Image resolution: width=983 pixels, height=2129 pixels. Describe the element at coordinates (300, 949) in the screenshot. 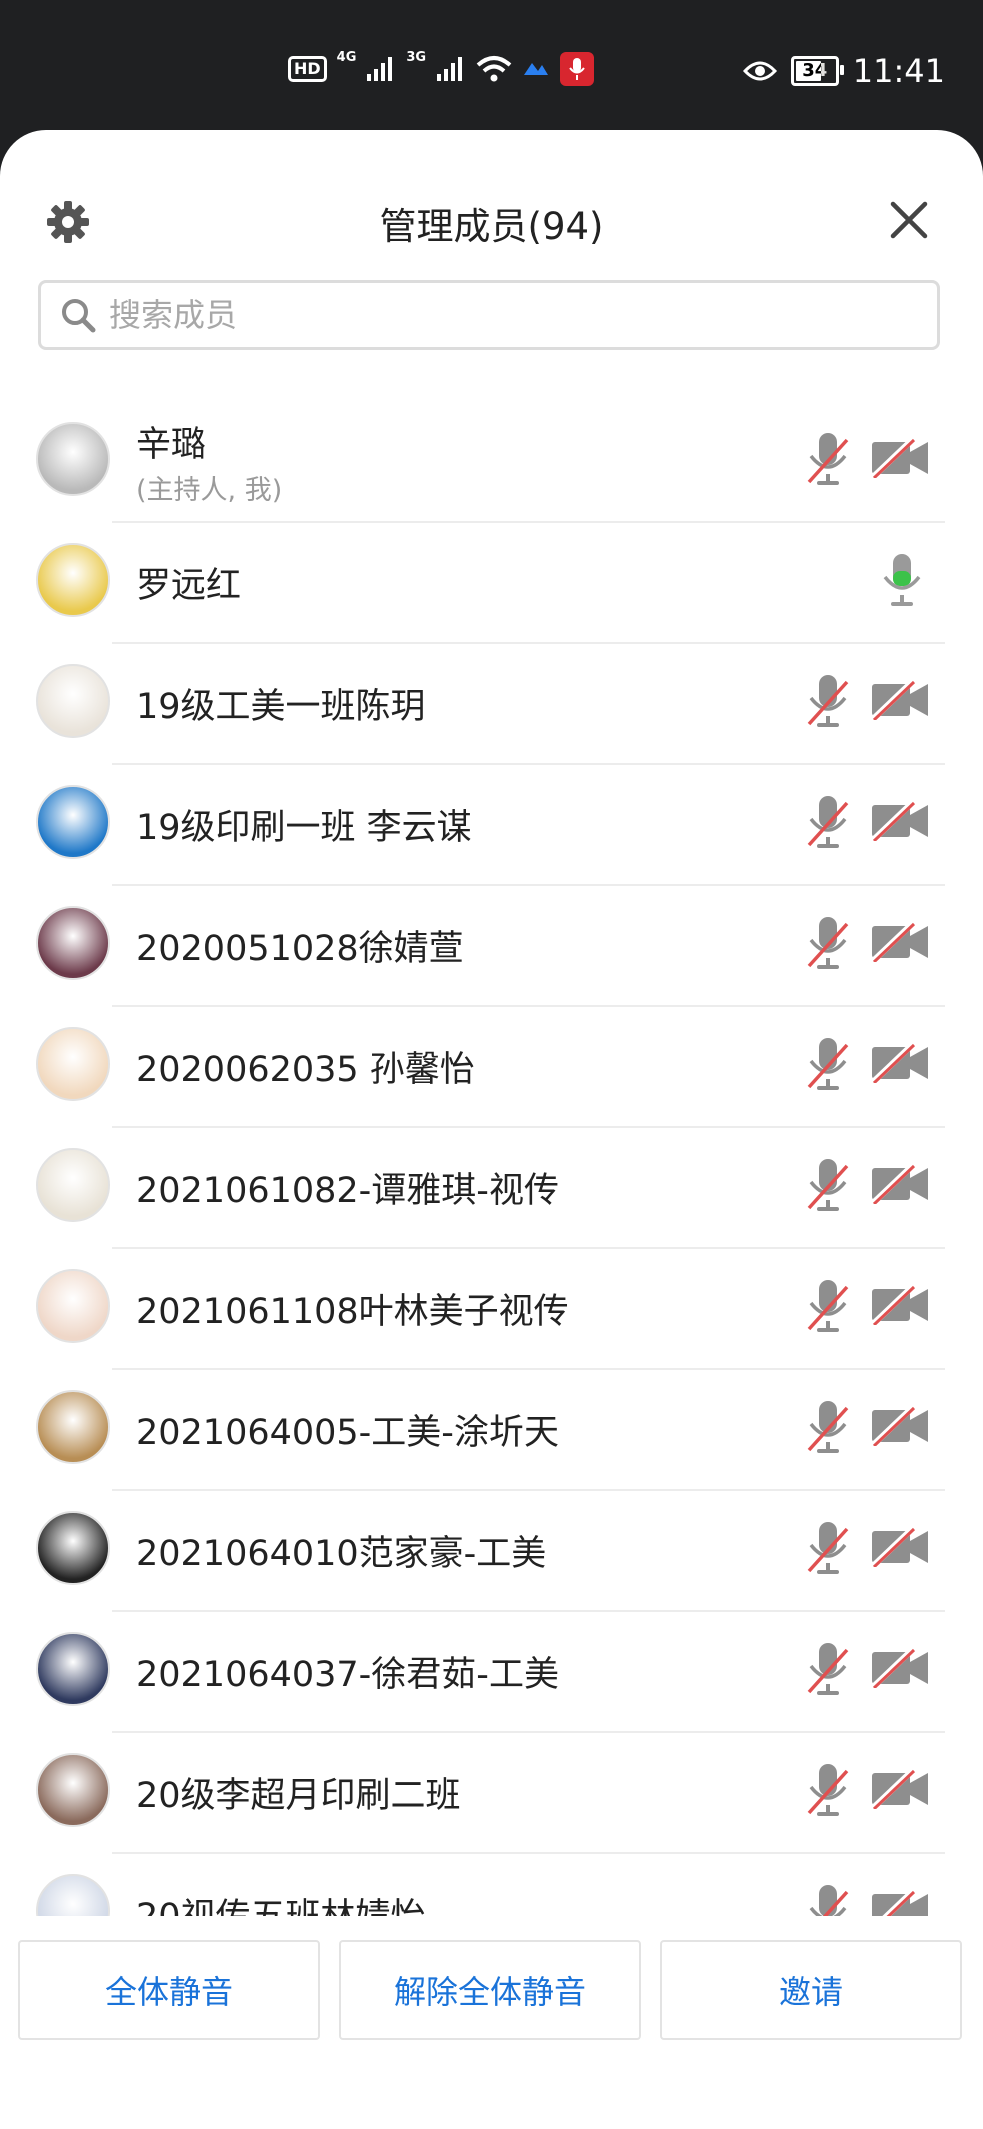

I see `member-name: 2020051028徐婧萱` at that location.